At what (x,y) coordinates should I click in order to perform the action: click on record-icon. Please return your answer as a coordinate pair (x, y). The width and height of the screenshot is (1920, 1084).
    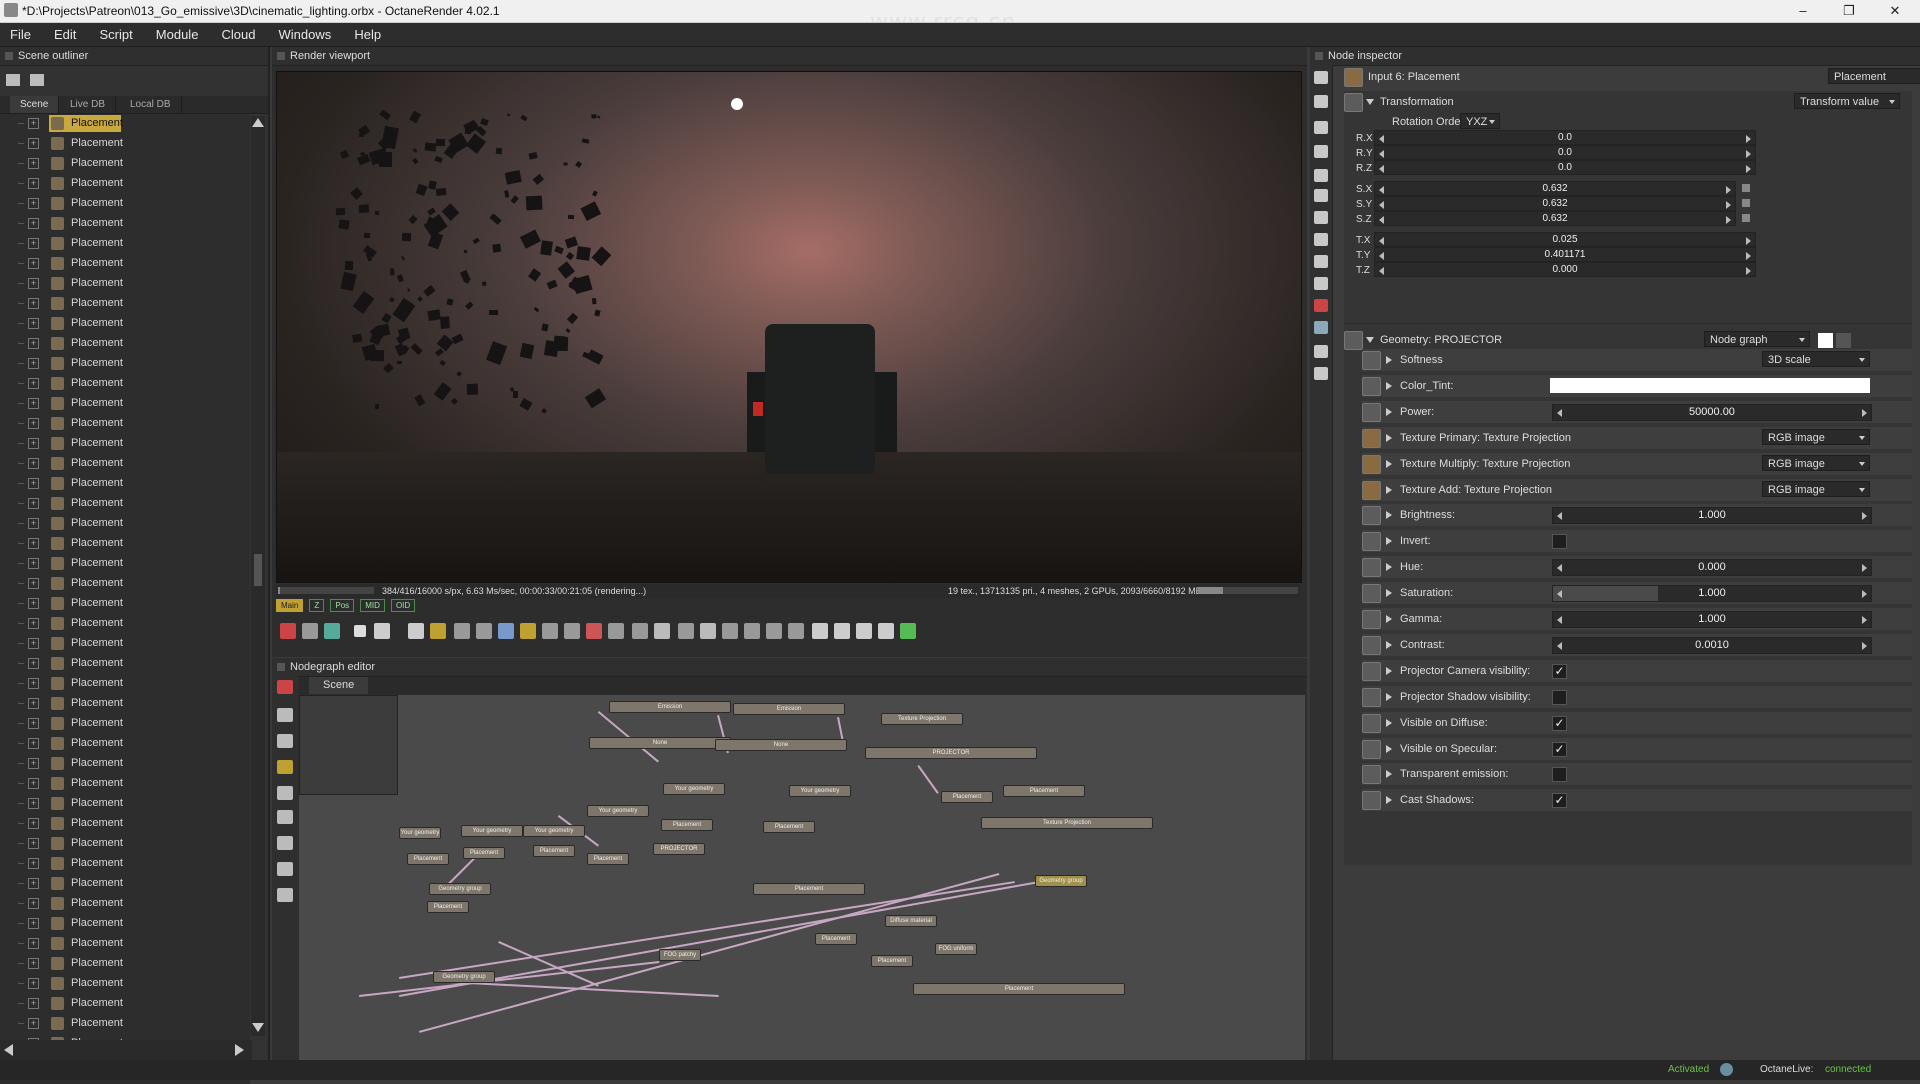
    Looking at the image, I should click on (1321, 305).